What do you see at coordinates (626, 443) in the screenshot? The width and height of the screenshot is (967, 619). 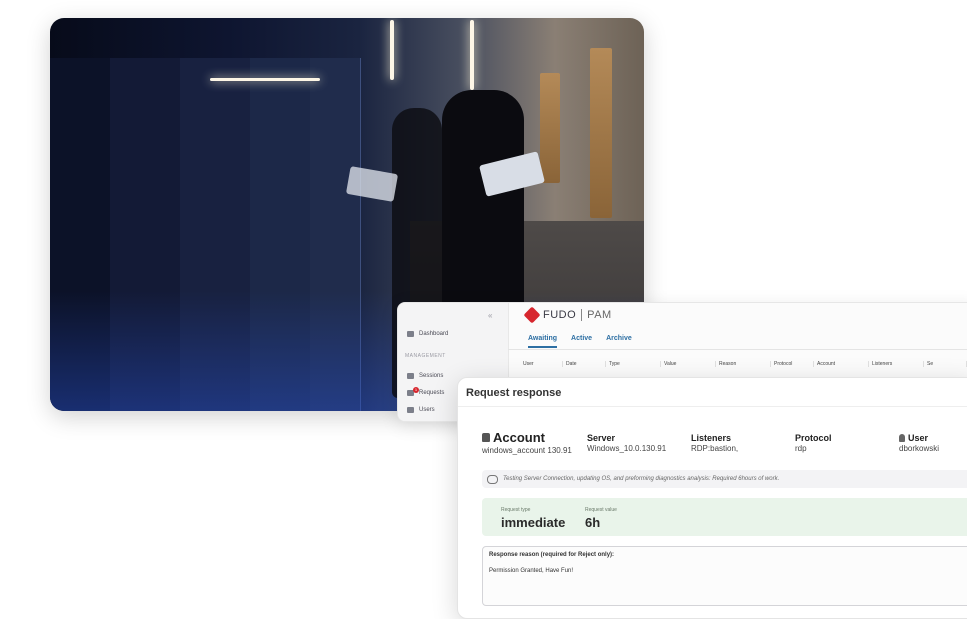 I see `server-info: Server Windows_10.0.130.91` at bounding box center [626, 443].